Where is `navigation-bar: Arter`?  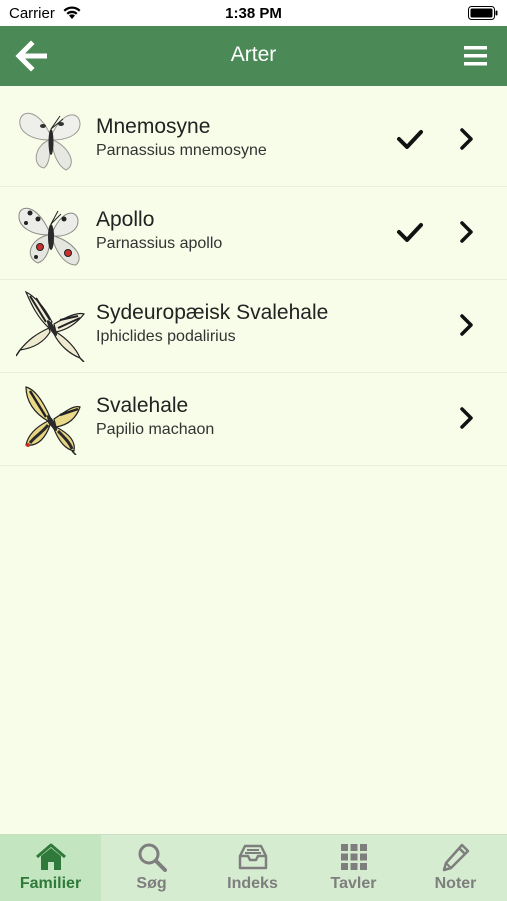
navigation-bar: Arter is located at coordinates (253, 56).